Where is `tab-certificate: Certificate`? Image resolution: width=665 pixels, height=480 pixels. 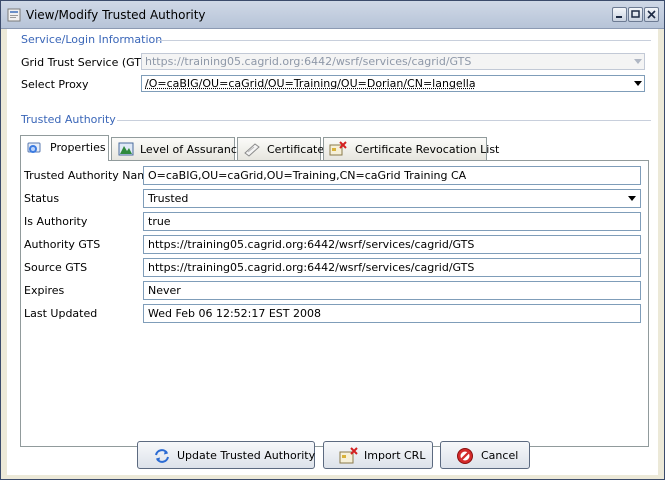
tab-certificate: Certificate is located at coordinates (281, 148).